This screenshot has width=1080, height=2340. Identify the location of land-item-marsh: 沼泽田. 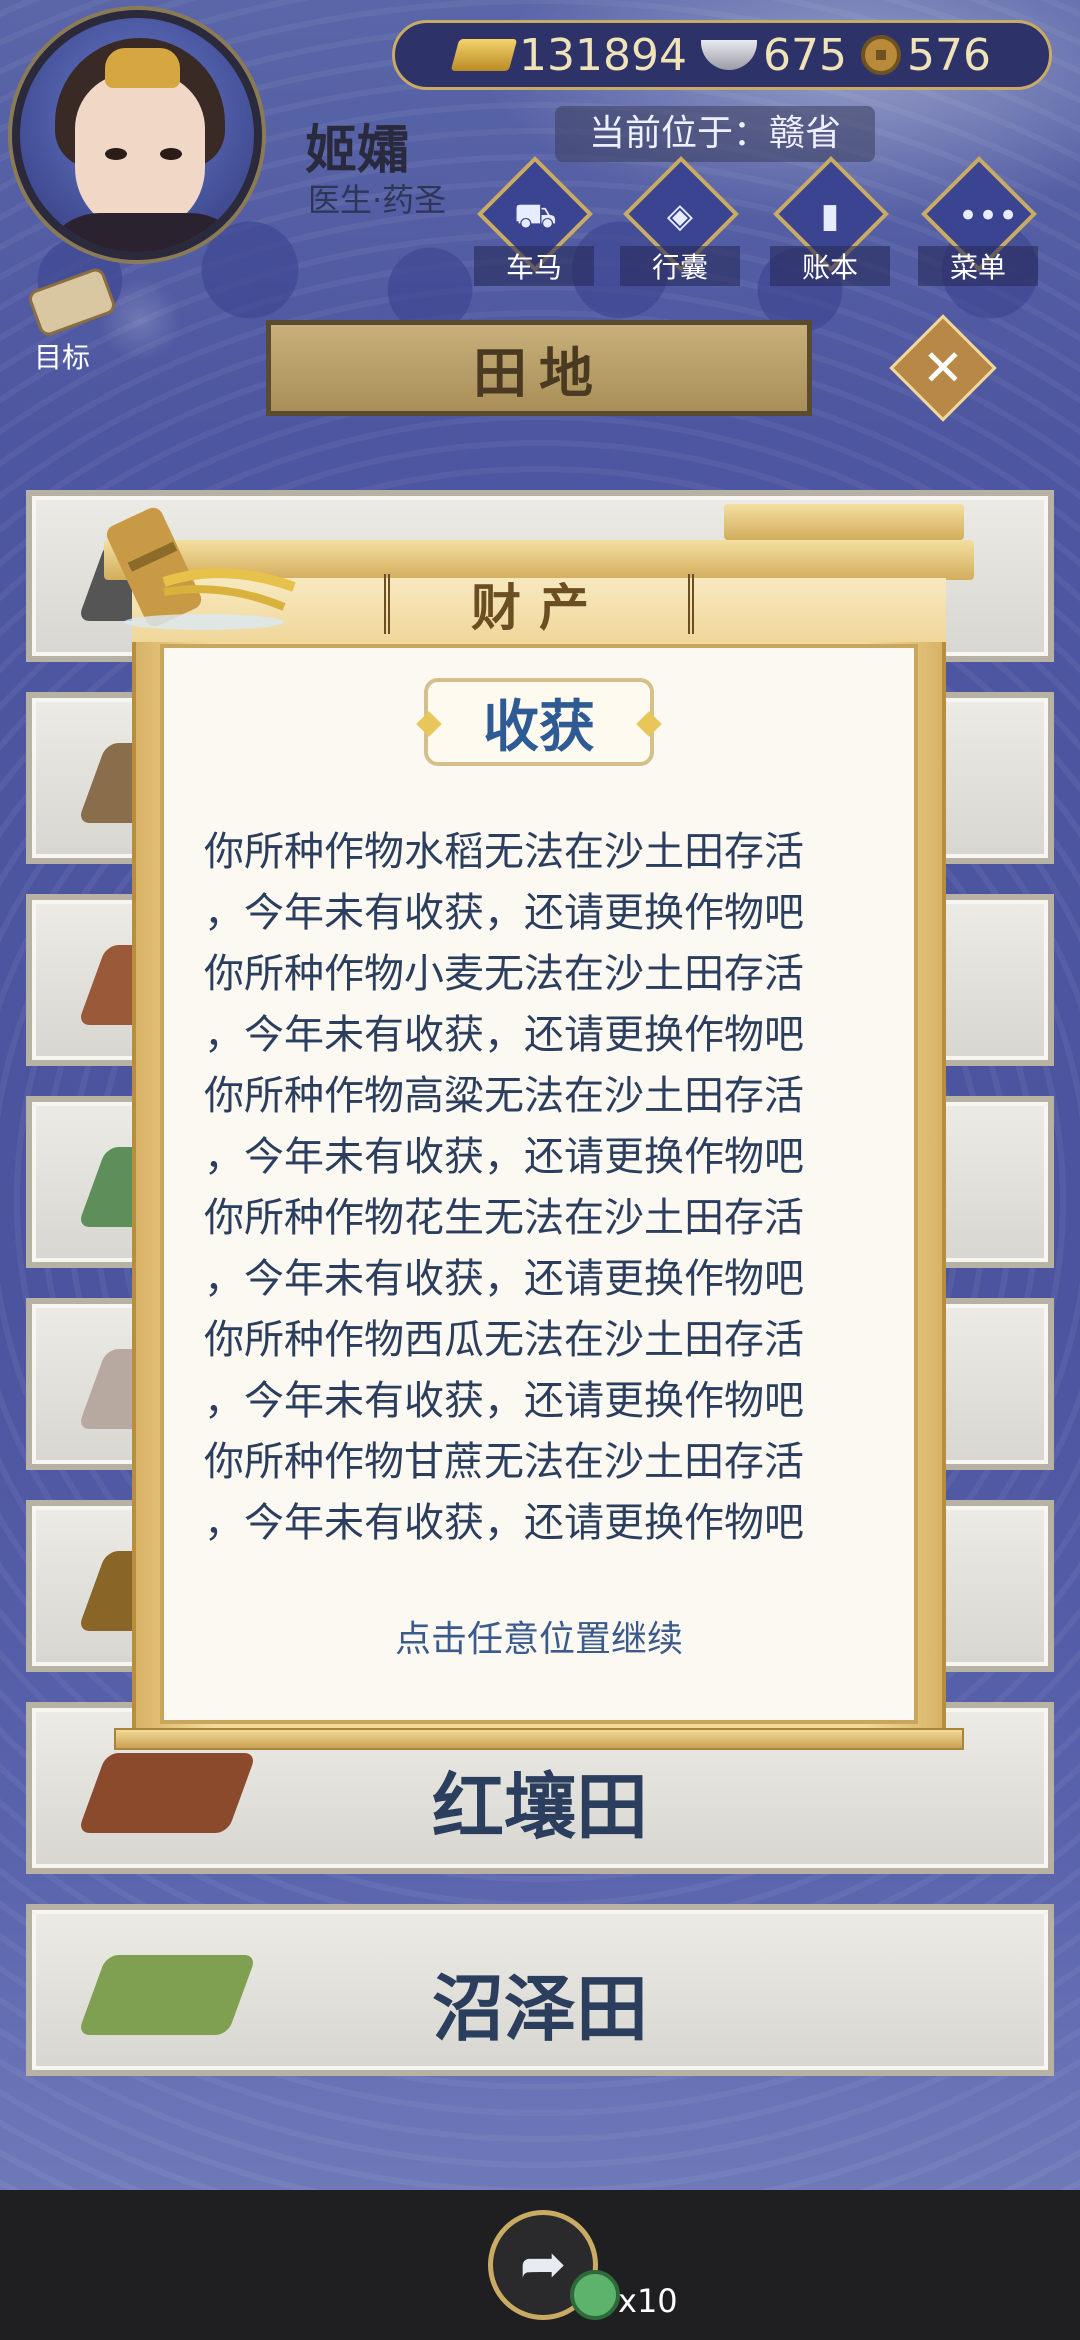
(540, 1990).